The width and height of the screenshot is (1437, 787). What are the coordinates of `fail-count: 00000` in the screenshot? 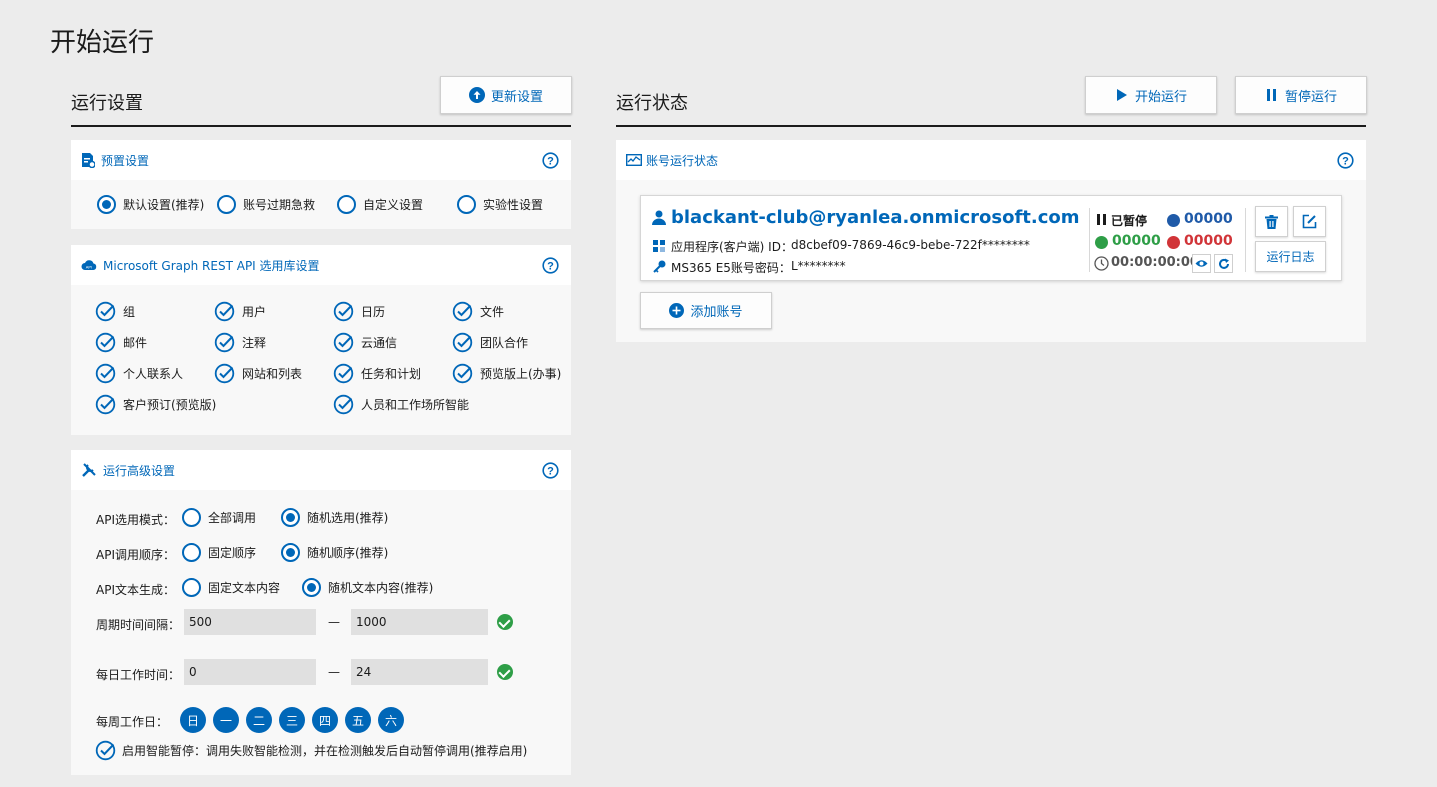 It's located at (1208, 241).